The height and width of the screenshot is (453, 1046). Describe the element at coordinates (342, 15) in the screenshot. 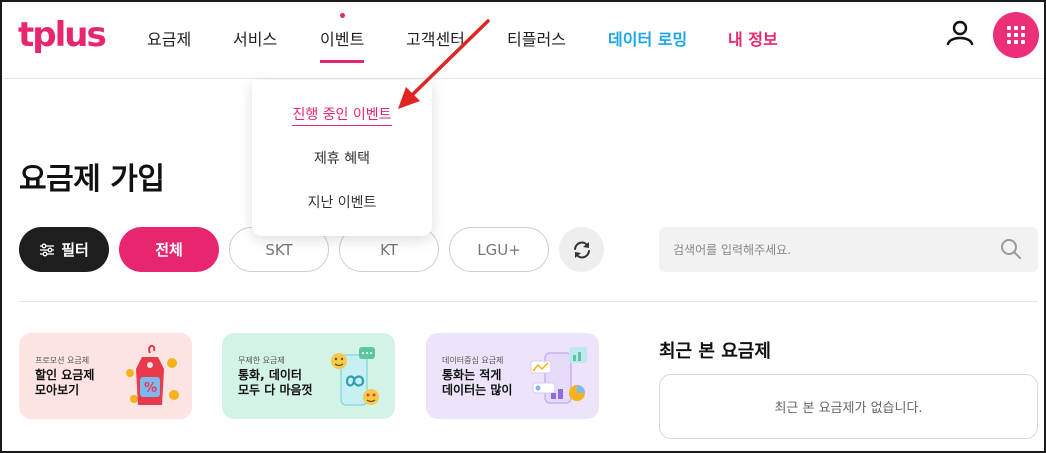

I see `active-nav-dot` at that location.